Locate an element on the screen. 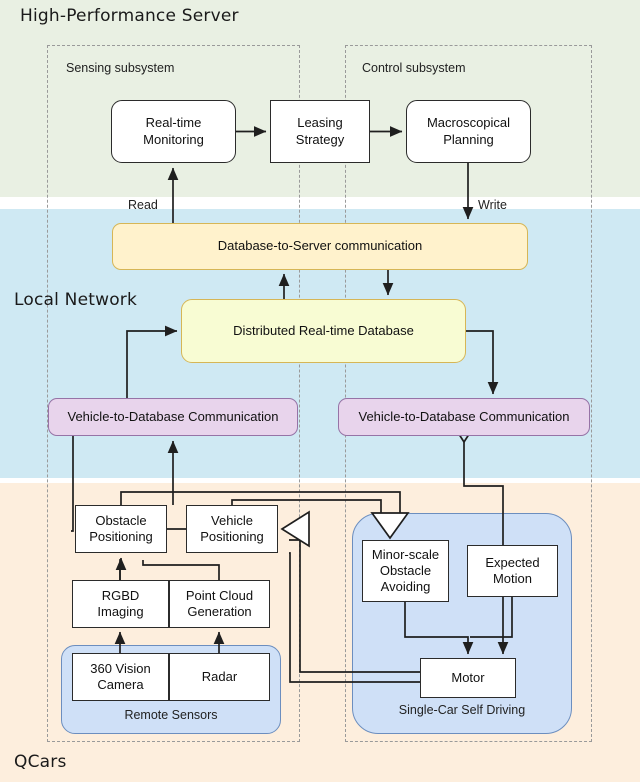 The height and width of the screenshot is (782, 640). node-radar: Radar is located at coordinates (219, 677).